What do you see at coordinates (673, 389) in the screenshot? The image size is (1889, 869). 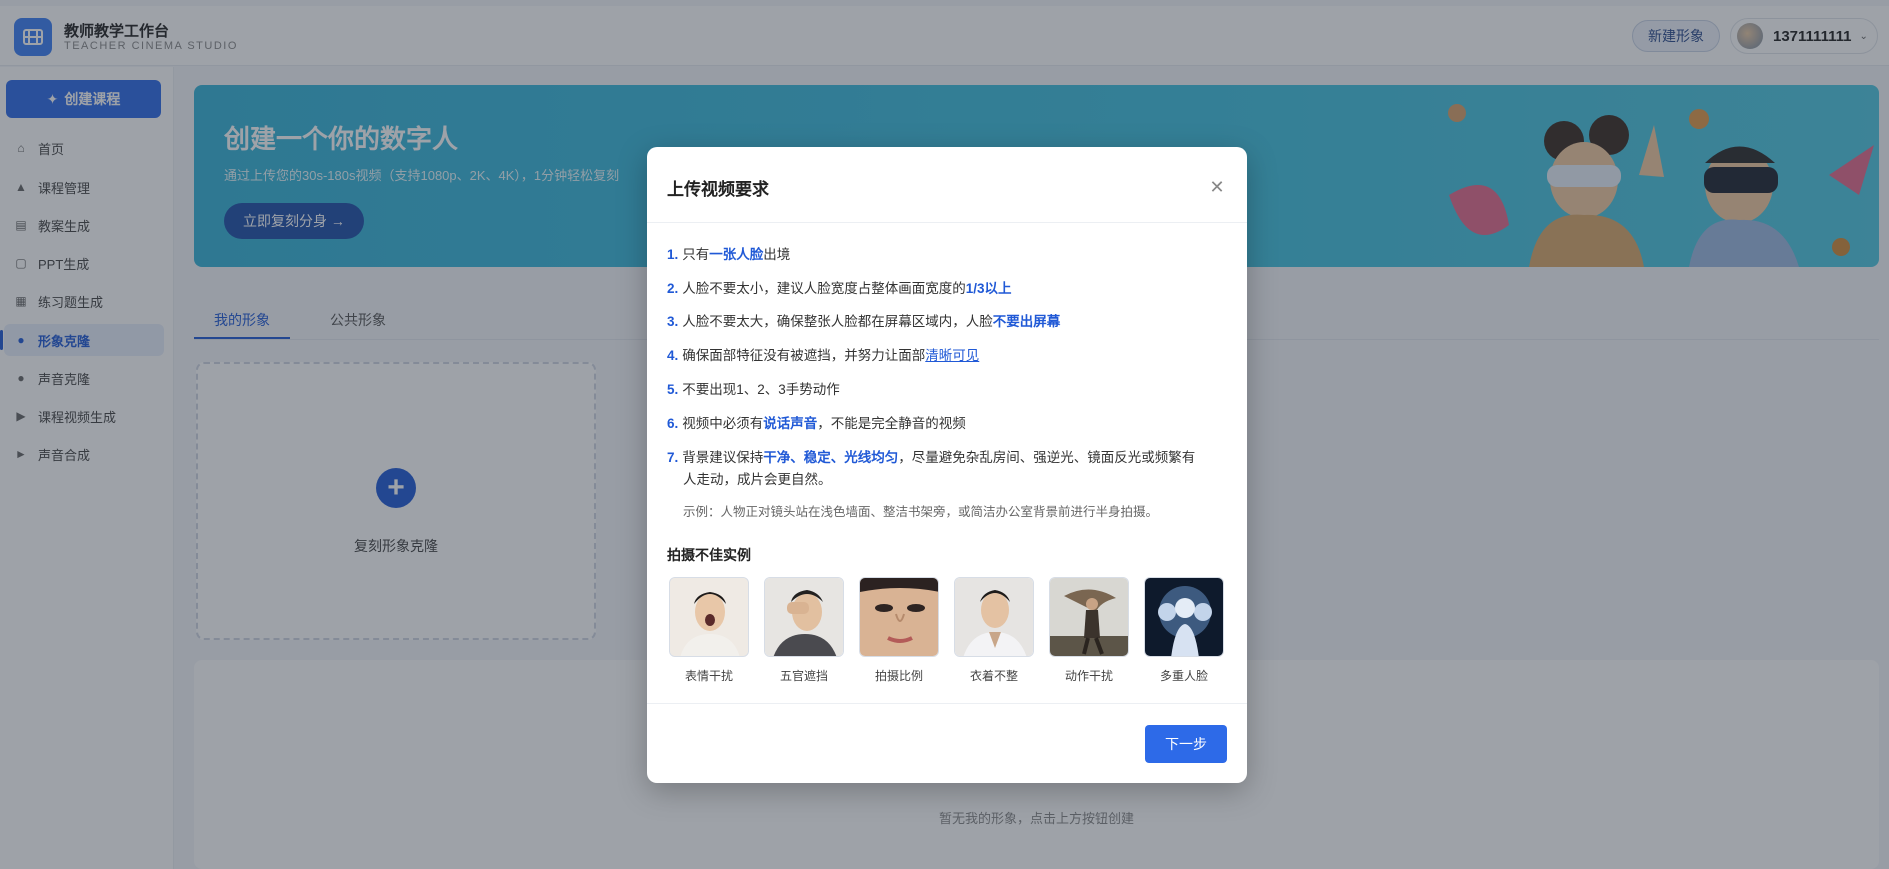 I see `requirement-number: 5.` at bounding box center [673, 389].